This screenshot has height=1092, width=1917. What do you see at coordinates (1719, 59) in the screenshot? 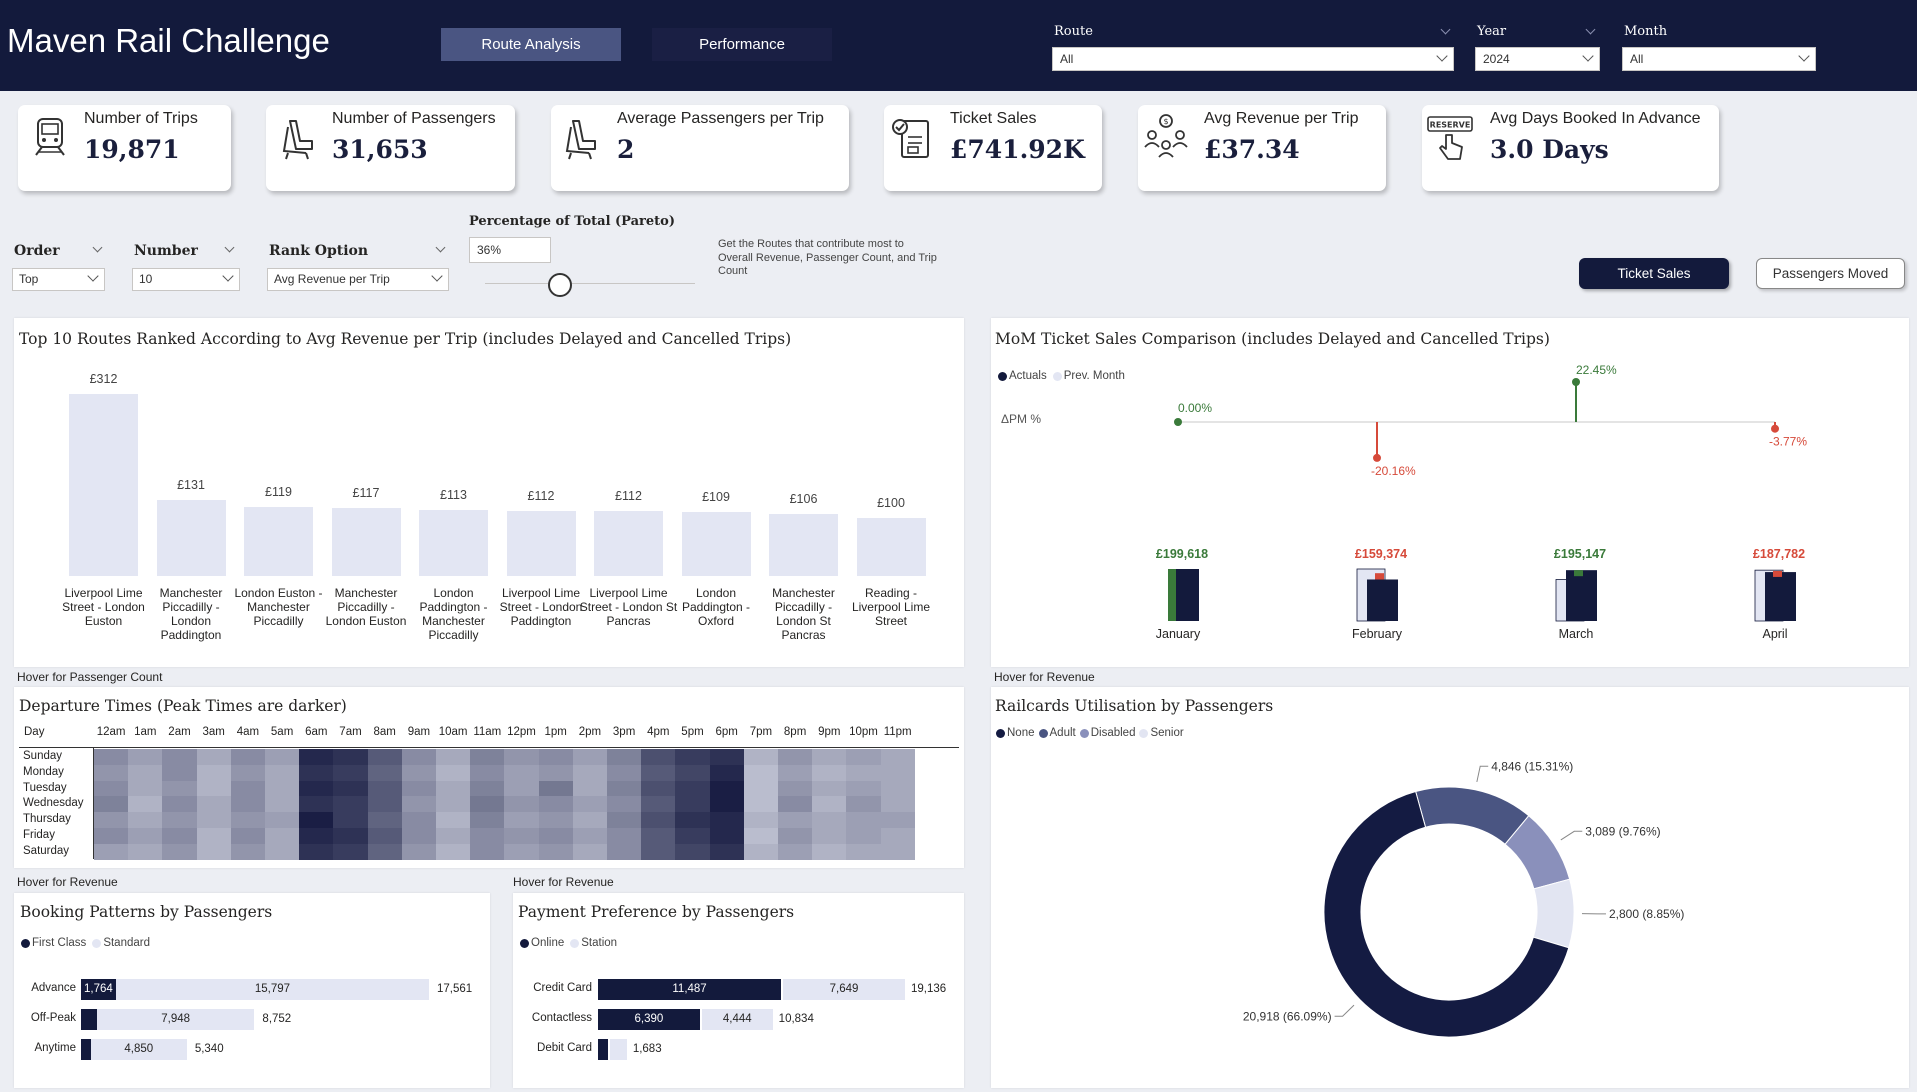
I see `month-slicer: All` at bounding box center [1719, 59].